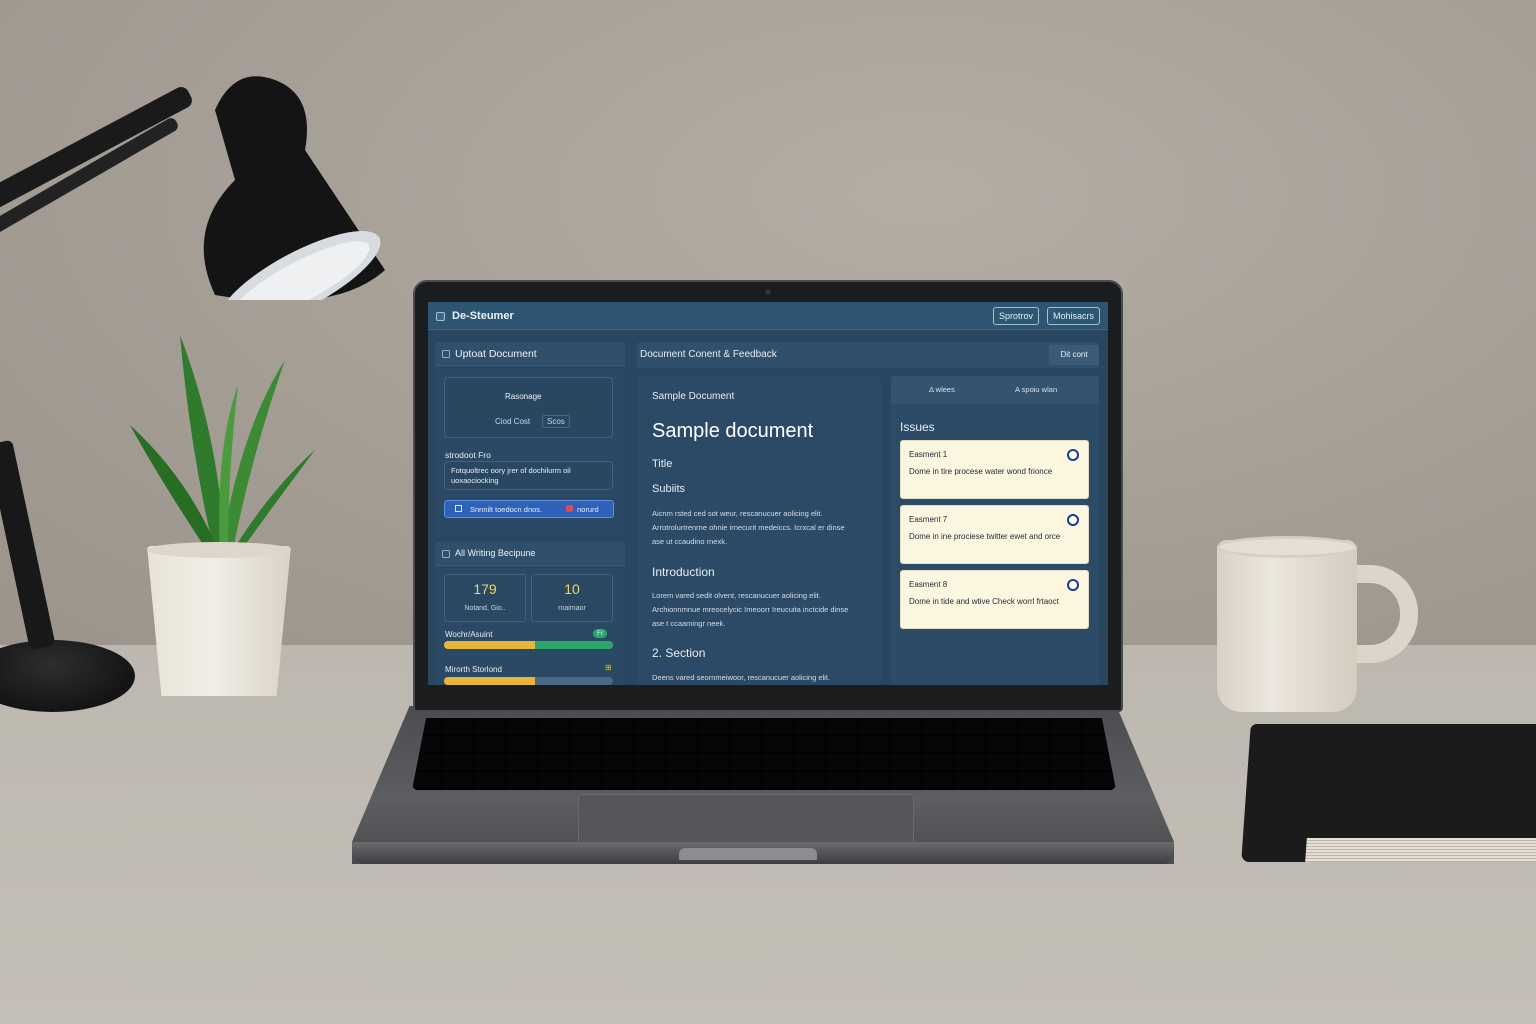 This screenshot has width=1536, height=1024. I want to click on notebook-pages, so click(1420, 850).